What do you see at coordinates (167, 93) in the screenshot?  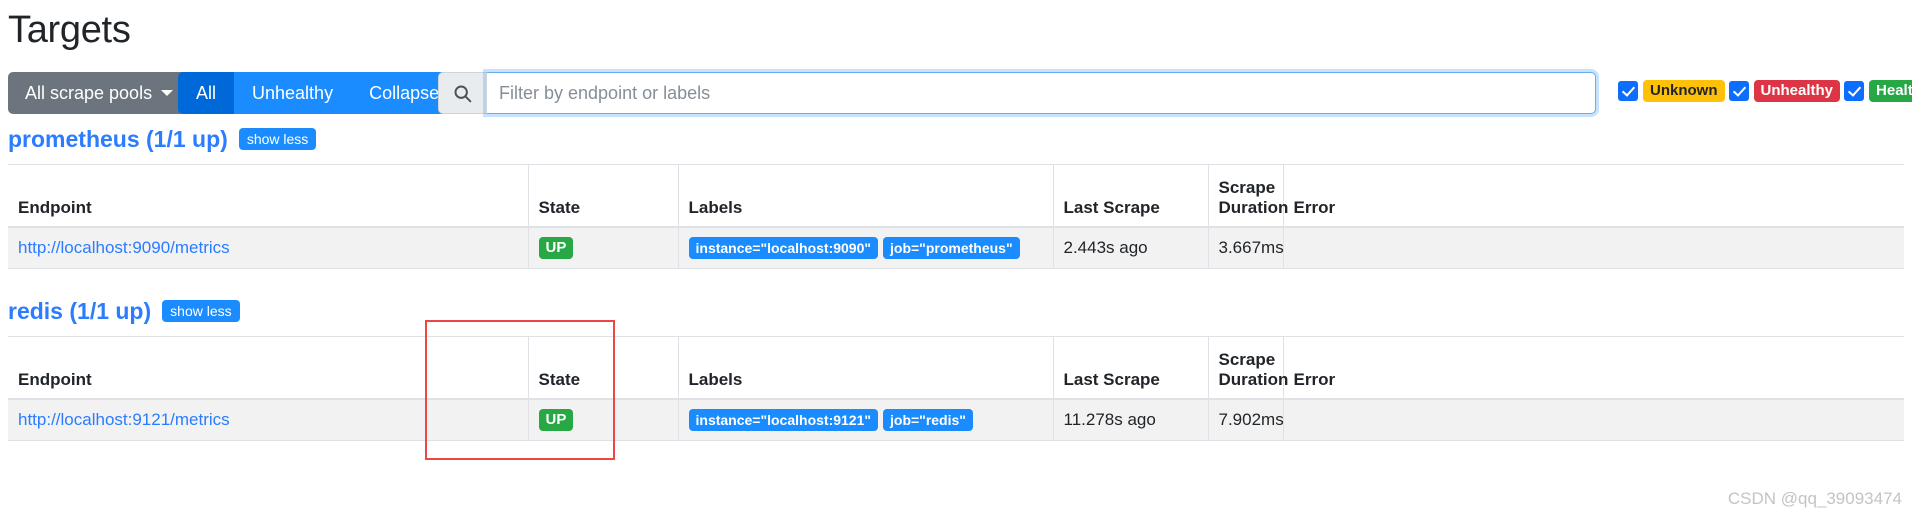 I see `chevron-down-icon` at bounding box center [167, 93].